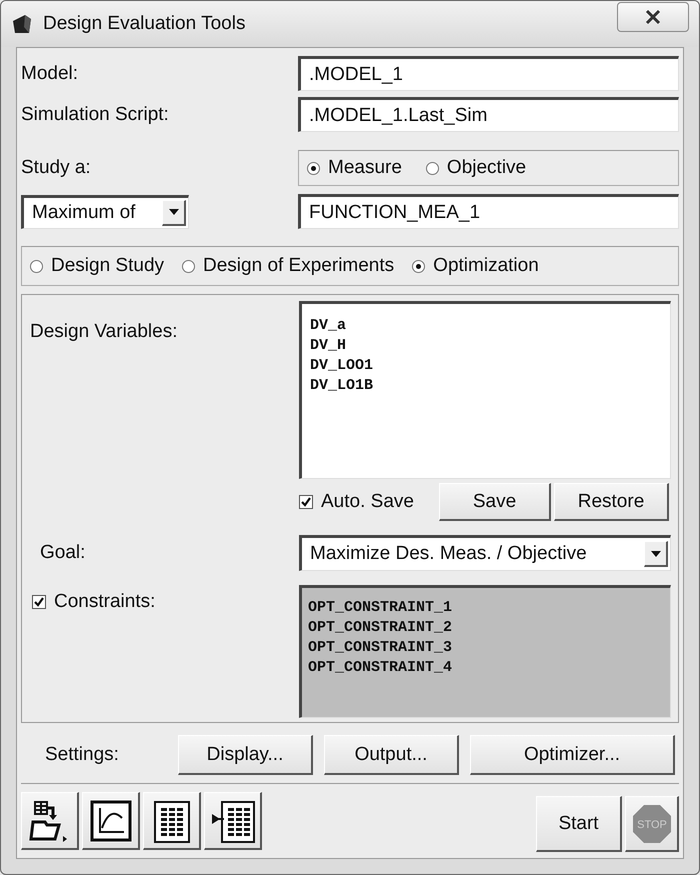 The width and height of the screenshot is (700, 875). What do you see at coordinates (611, 502) in the screenshot?
I see `restore-button: Restore` at bounding box center [611, 502].